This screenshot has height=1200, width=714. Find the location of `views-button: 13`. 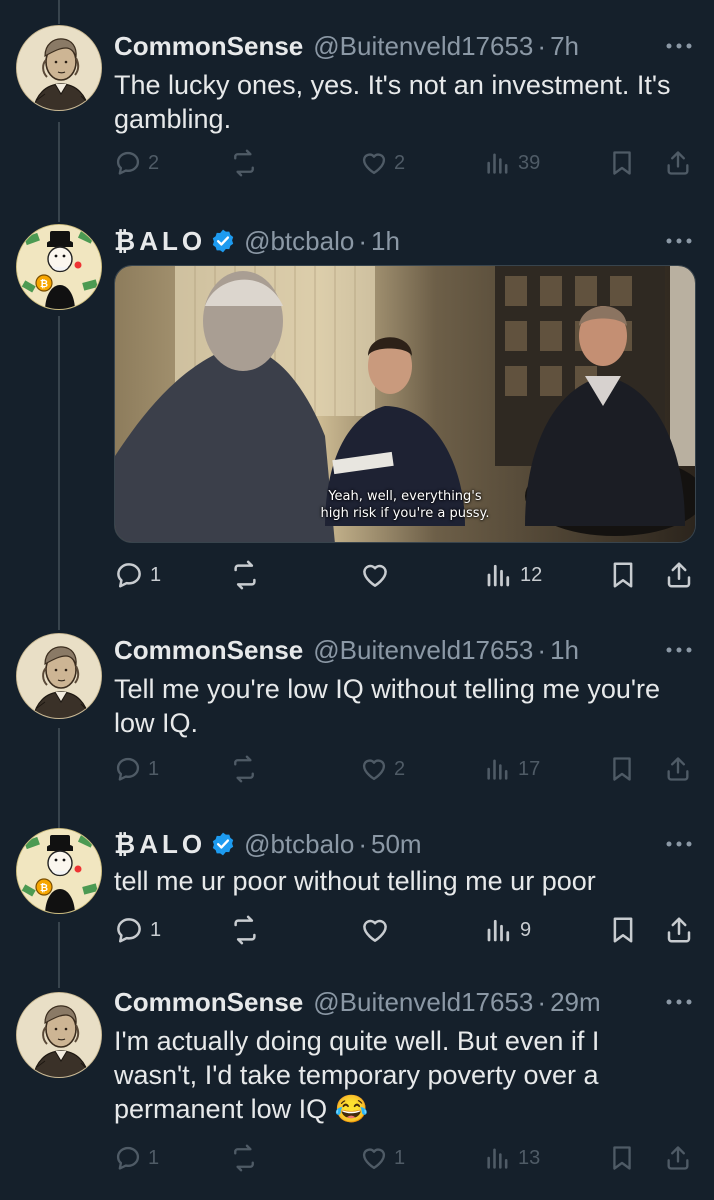

views-button: 13 is located at coordinates (512, 1158).